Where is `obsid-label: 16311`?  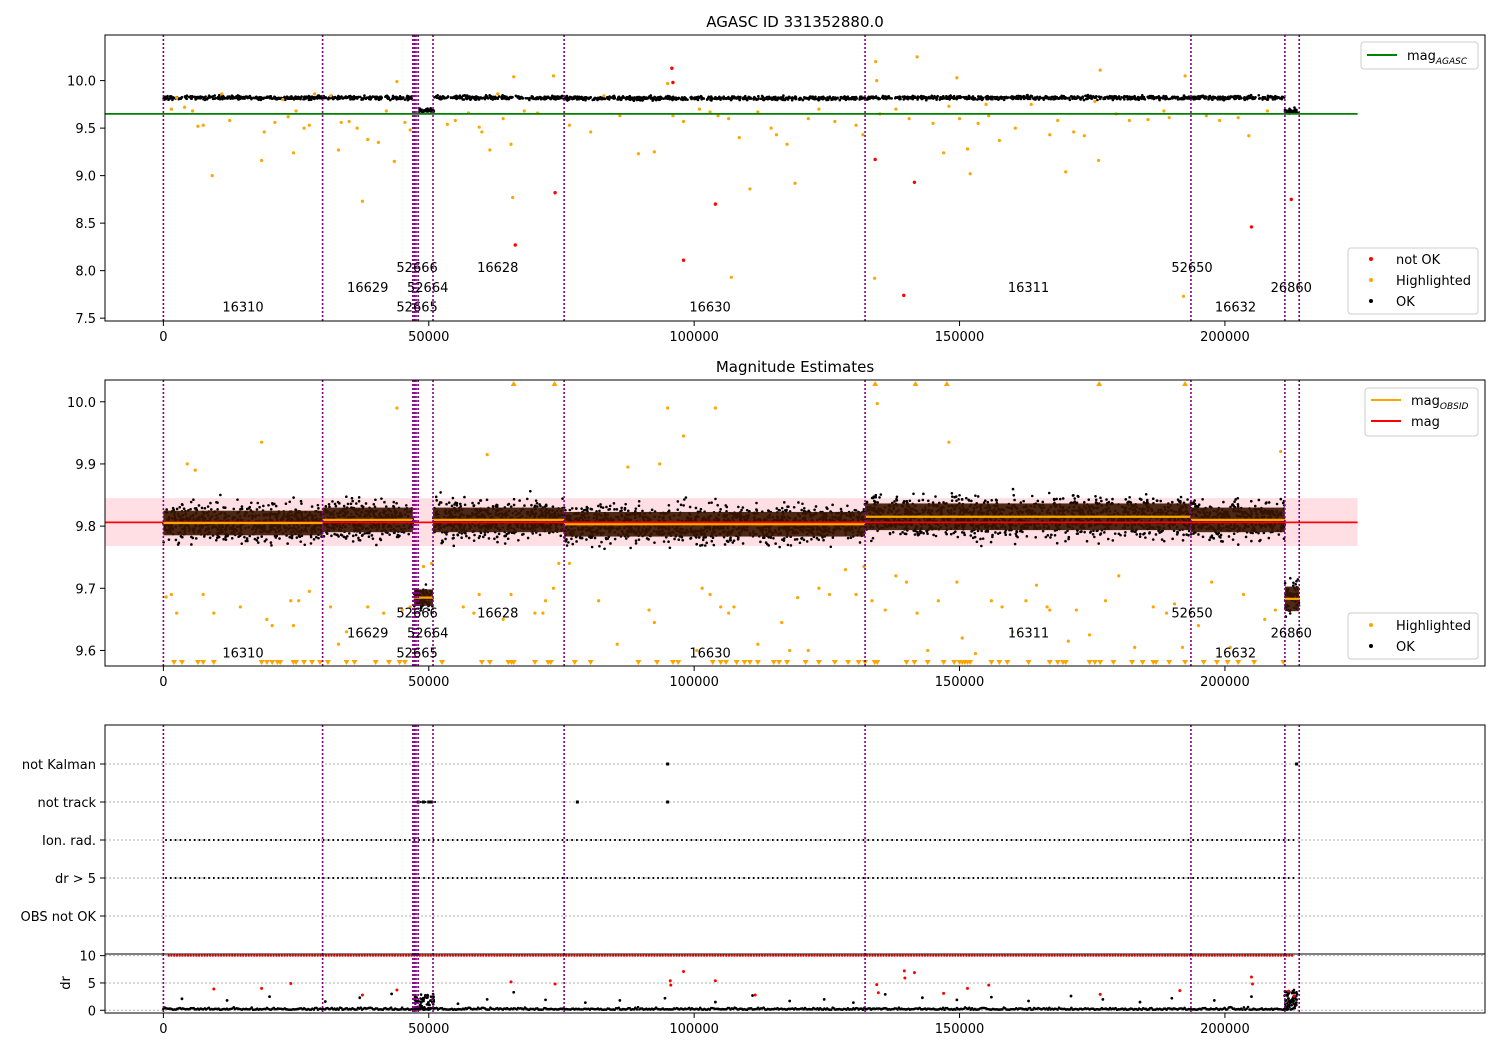
obsid-label: 16311 is located at coordinates (1028, 288).